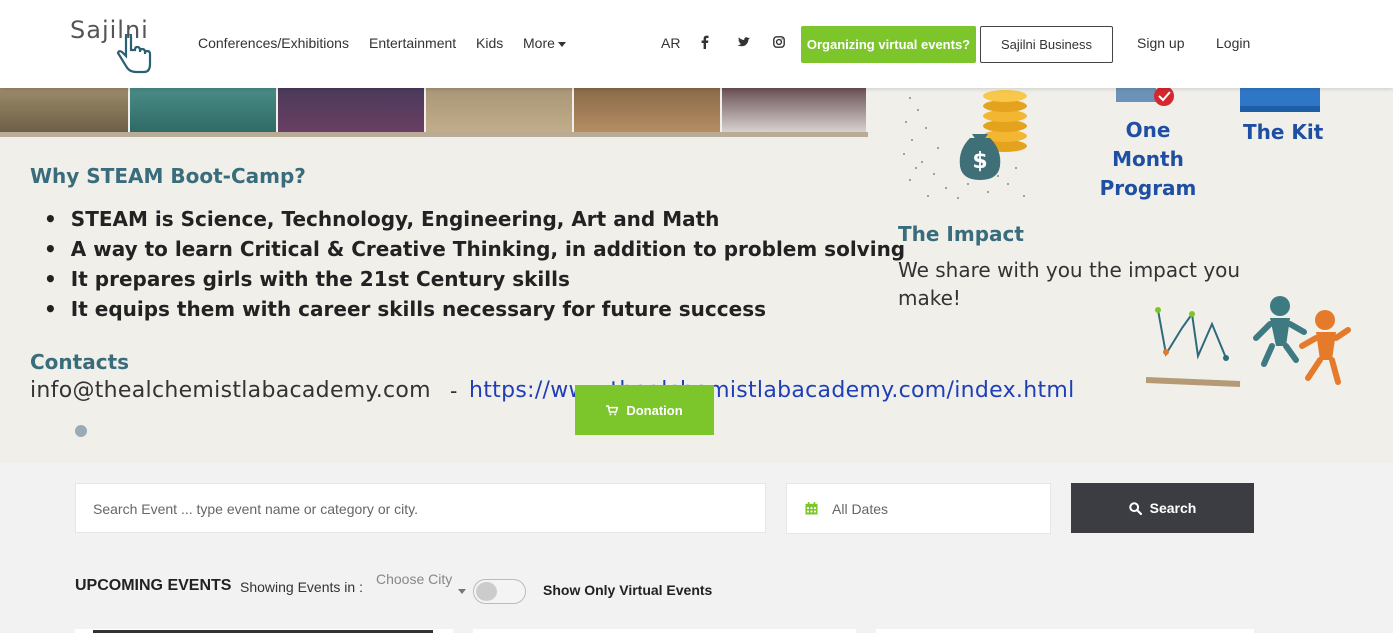 This screenshot has height=633, width=1393. What do you see at coordinates (1283, 132) in the screenshot?
I see `the-kit-label: The Kit` at bounding box center [1283, 132].